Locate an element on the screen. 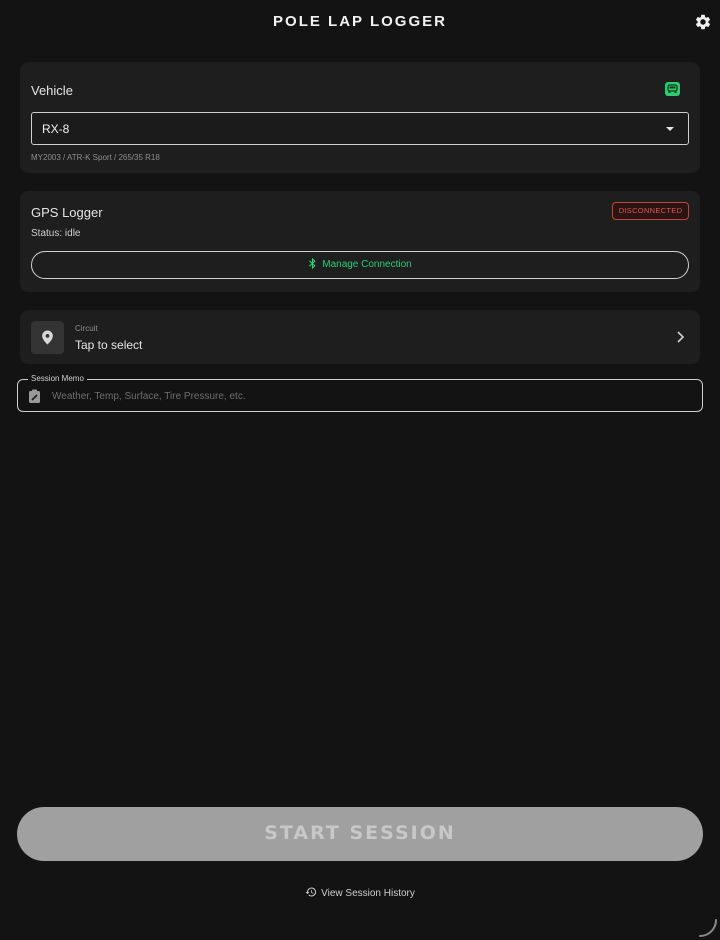 The image size is (720, 940). car-icon is located at coordinates (672, 88).